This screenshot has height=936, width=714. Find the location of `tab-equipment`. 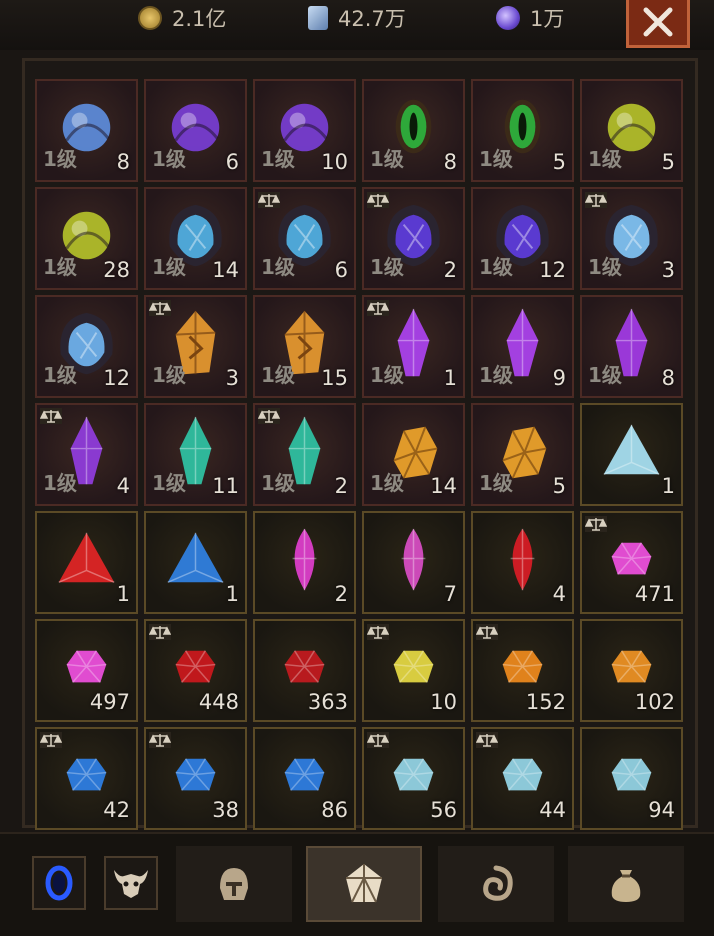

tab-equipment is located at coordinates (234, 884).